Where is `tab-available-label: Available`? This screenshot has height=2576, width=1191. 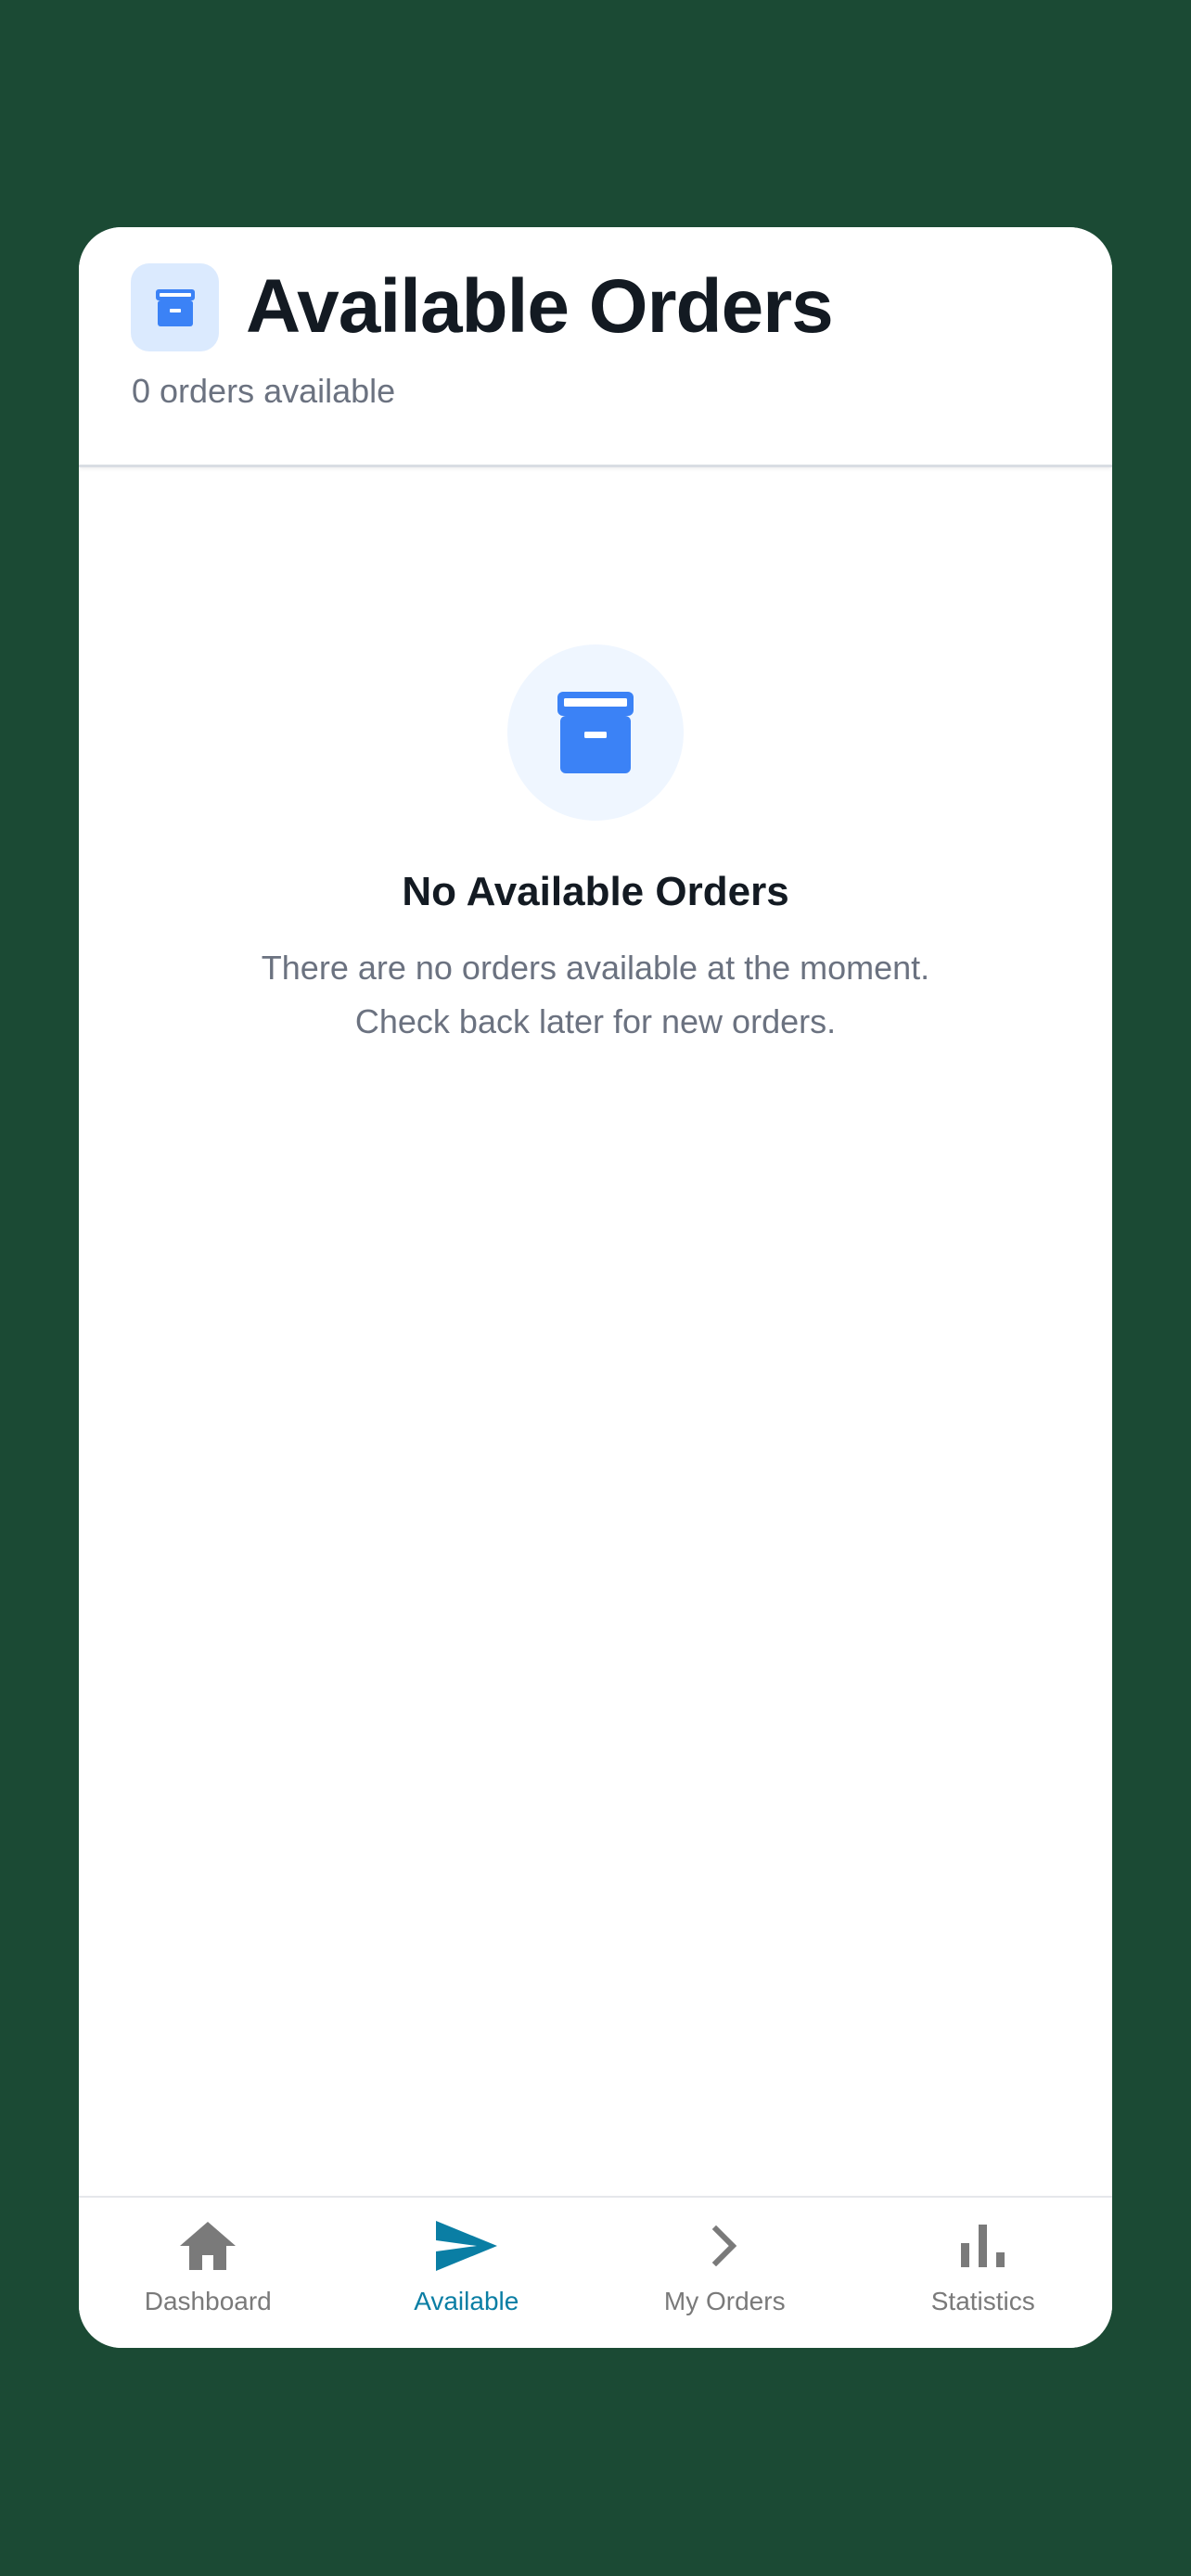
tab-available-label: Available is located at coordinates (466, 2301).